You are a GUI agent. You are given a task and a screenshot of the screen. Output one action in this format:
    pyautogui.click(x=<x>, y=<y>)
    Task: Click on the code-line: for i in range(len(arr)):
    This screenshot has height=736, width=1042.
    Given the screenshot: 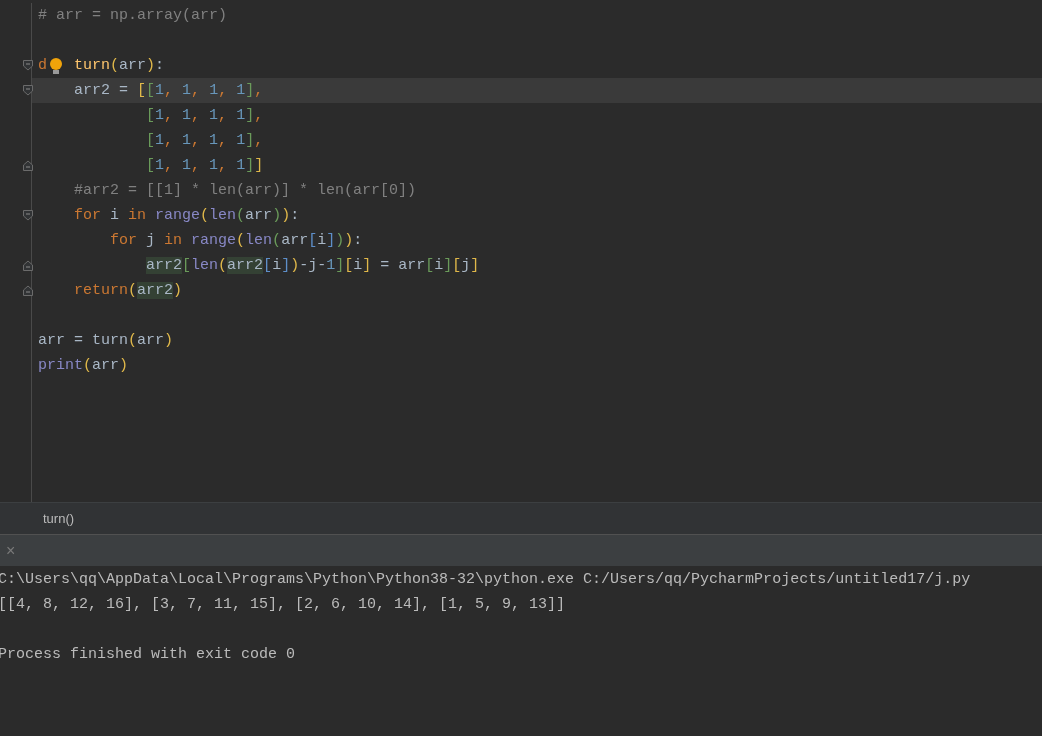 What is the action you would take?
    pyautogui.click(x=186, y=215)
    